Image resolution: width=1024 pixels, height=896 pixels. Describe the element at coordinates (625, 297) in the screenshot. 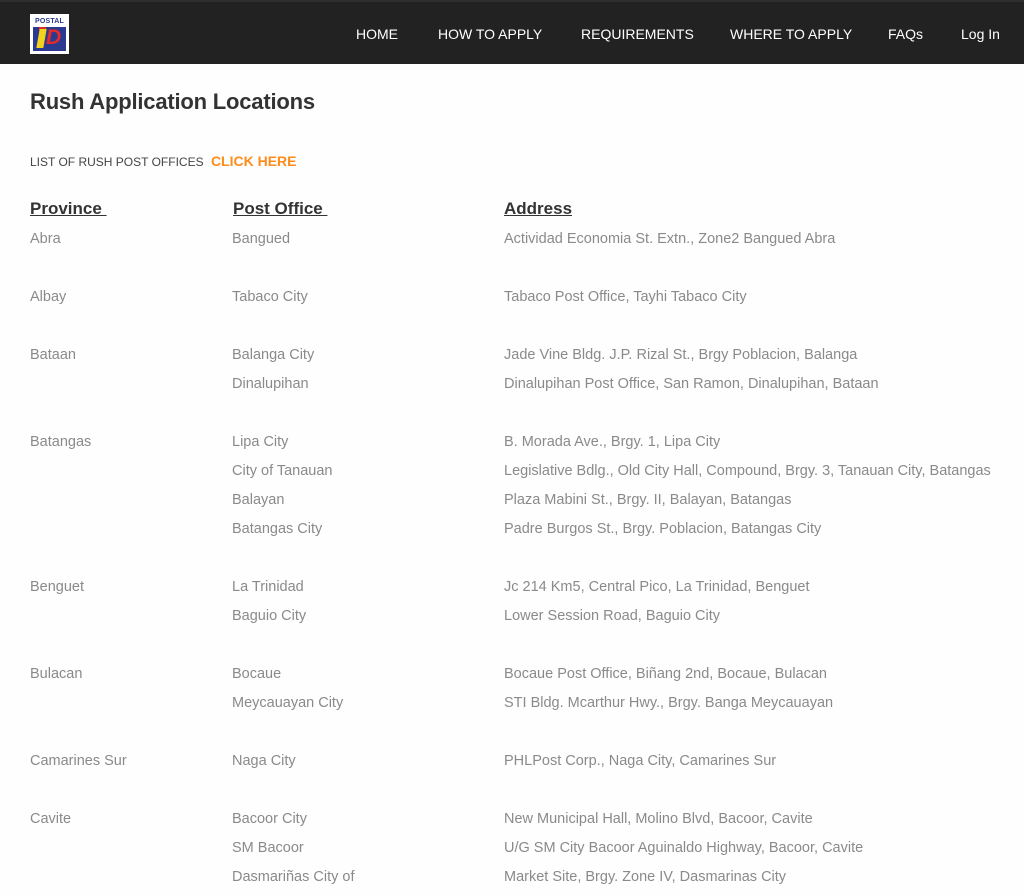

I see `address-cell: Tabaco Post Office, Tayhi Tabaco City` at that location.